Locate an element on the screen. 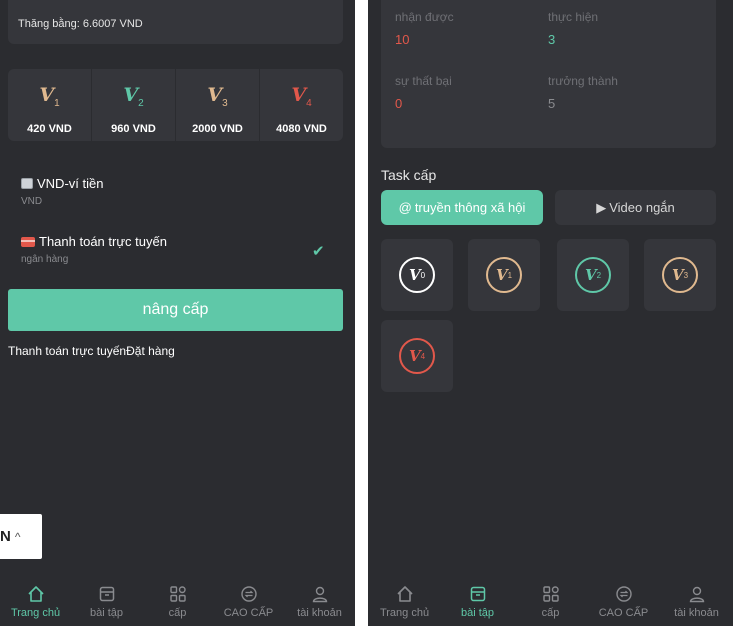  payment-option-title: Thanh toán trực tuyến is located at coordinates (103, 241).